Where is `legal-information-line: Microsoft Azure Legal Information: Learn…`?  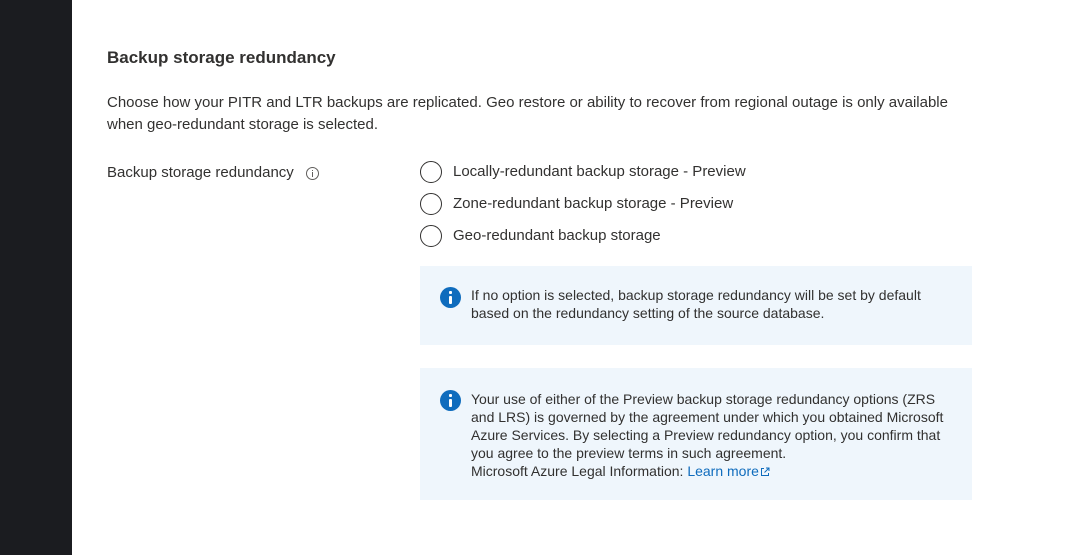
legal-information-line: Microsoft Azure Legal Information: Learn… is located at coordinates (711, 471).